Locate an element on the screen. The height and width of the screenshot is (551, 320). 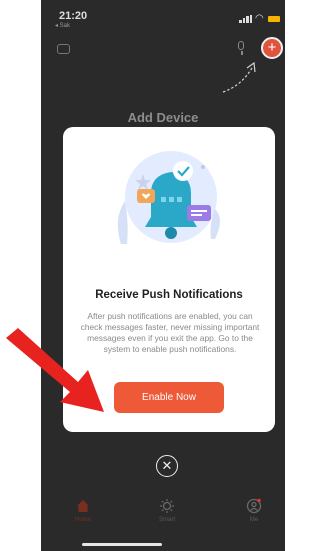
nav-label-home: Home is located at coordinates (82, 520).